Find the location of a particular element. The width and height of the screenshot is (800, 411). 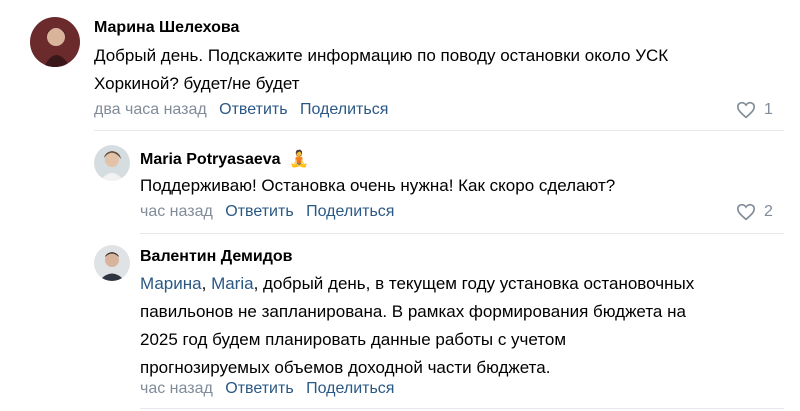

comment-author: Maria Potryasaeva 🧘 is located at coordinates (224, 159).